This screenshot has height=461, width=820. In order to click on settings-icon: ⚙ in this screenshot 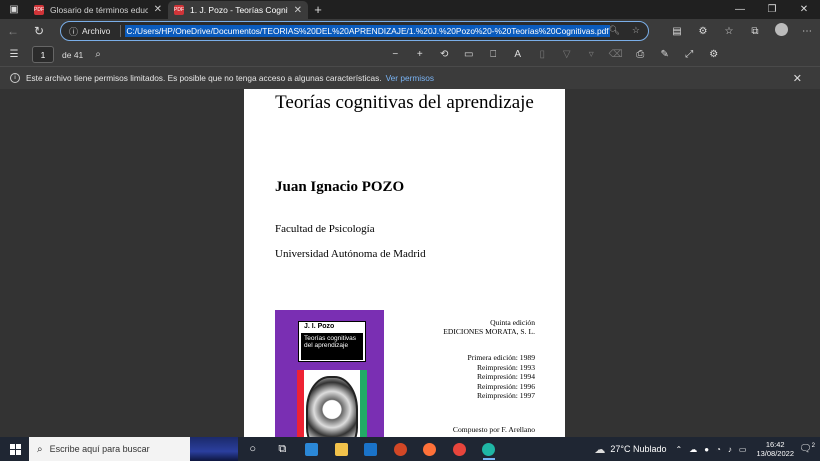, I will do `click(714, 54)`.